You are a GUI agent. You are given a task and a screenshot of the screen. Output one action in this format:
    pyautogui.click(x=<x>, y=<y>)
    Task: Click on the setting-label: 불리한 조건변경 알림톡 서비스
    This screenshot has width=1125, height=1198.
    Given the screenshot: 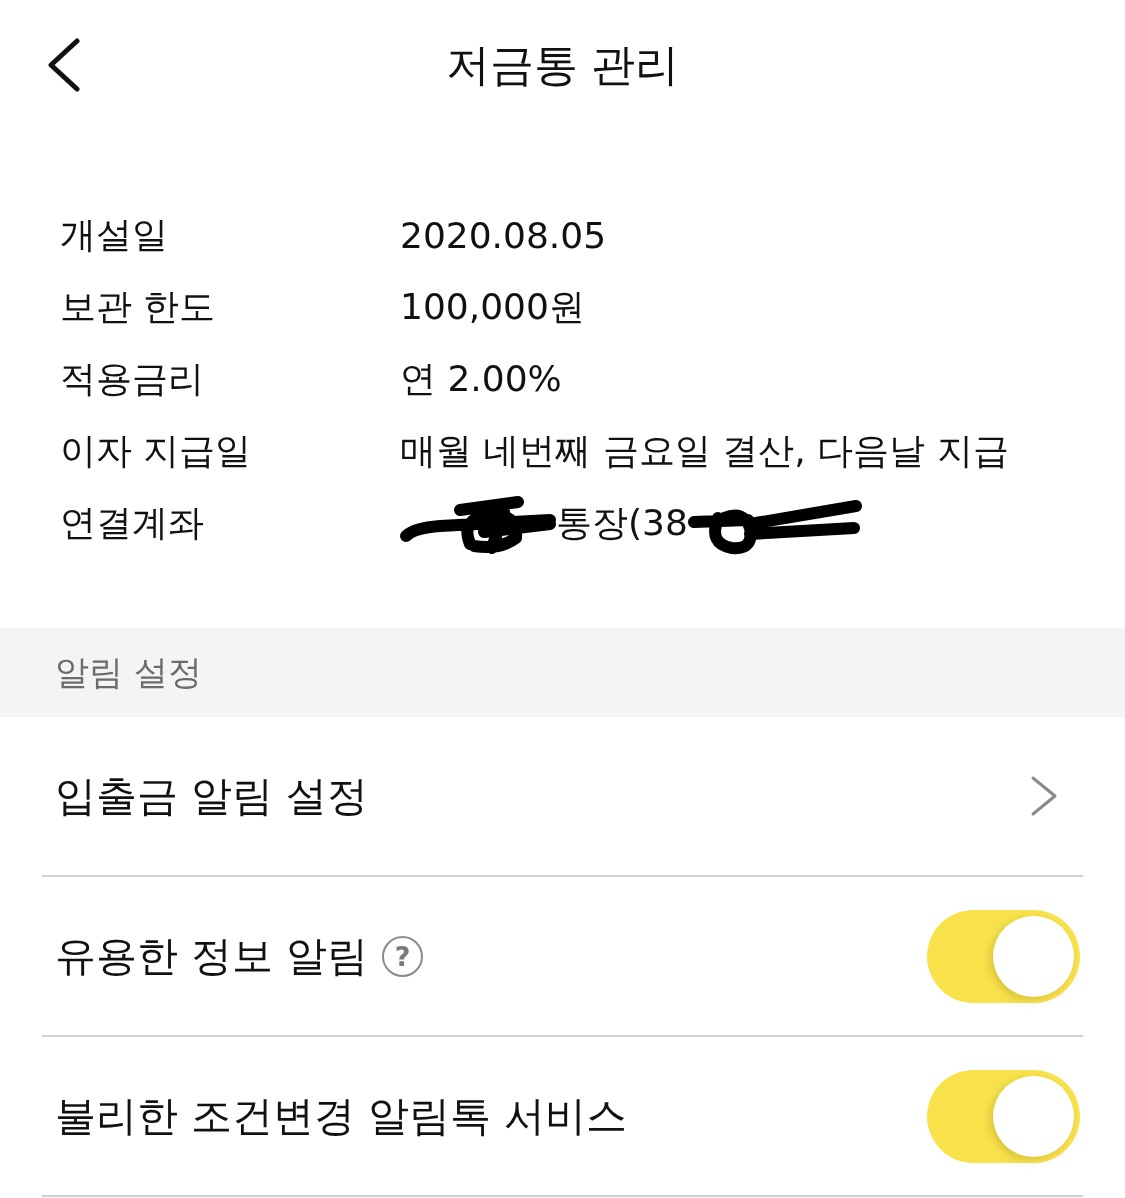 What is the action you would take?
    pyautogui.click(x=341, y=1116)
    